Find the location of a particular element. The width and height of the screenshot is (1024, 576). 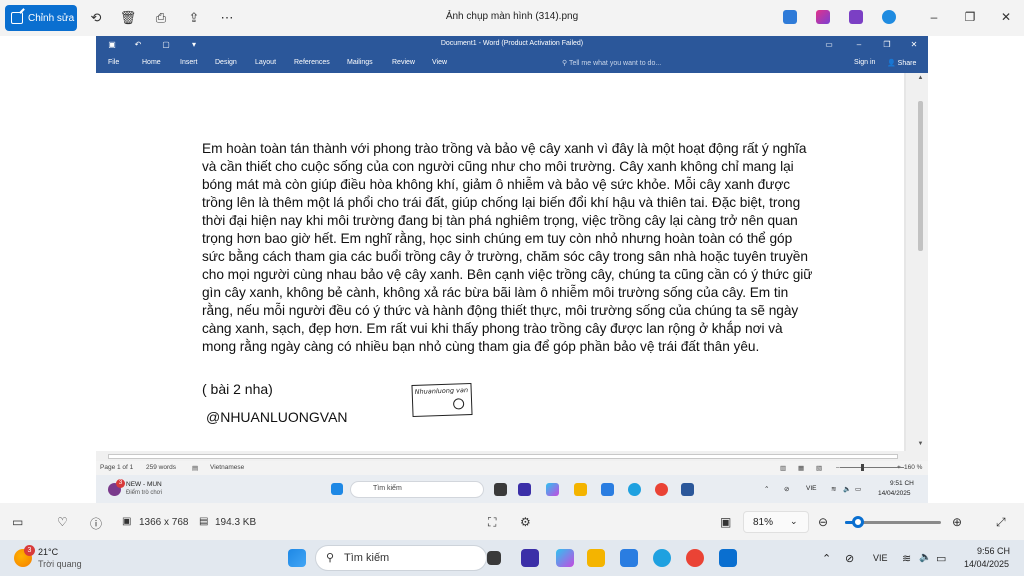

share-icon: ⇪ is located at coordinates (194, 18).